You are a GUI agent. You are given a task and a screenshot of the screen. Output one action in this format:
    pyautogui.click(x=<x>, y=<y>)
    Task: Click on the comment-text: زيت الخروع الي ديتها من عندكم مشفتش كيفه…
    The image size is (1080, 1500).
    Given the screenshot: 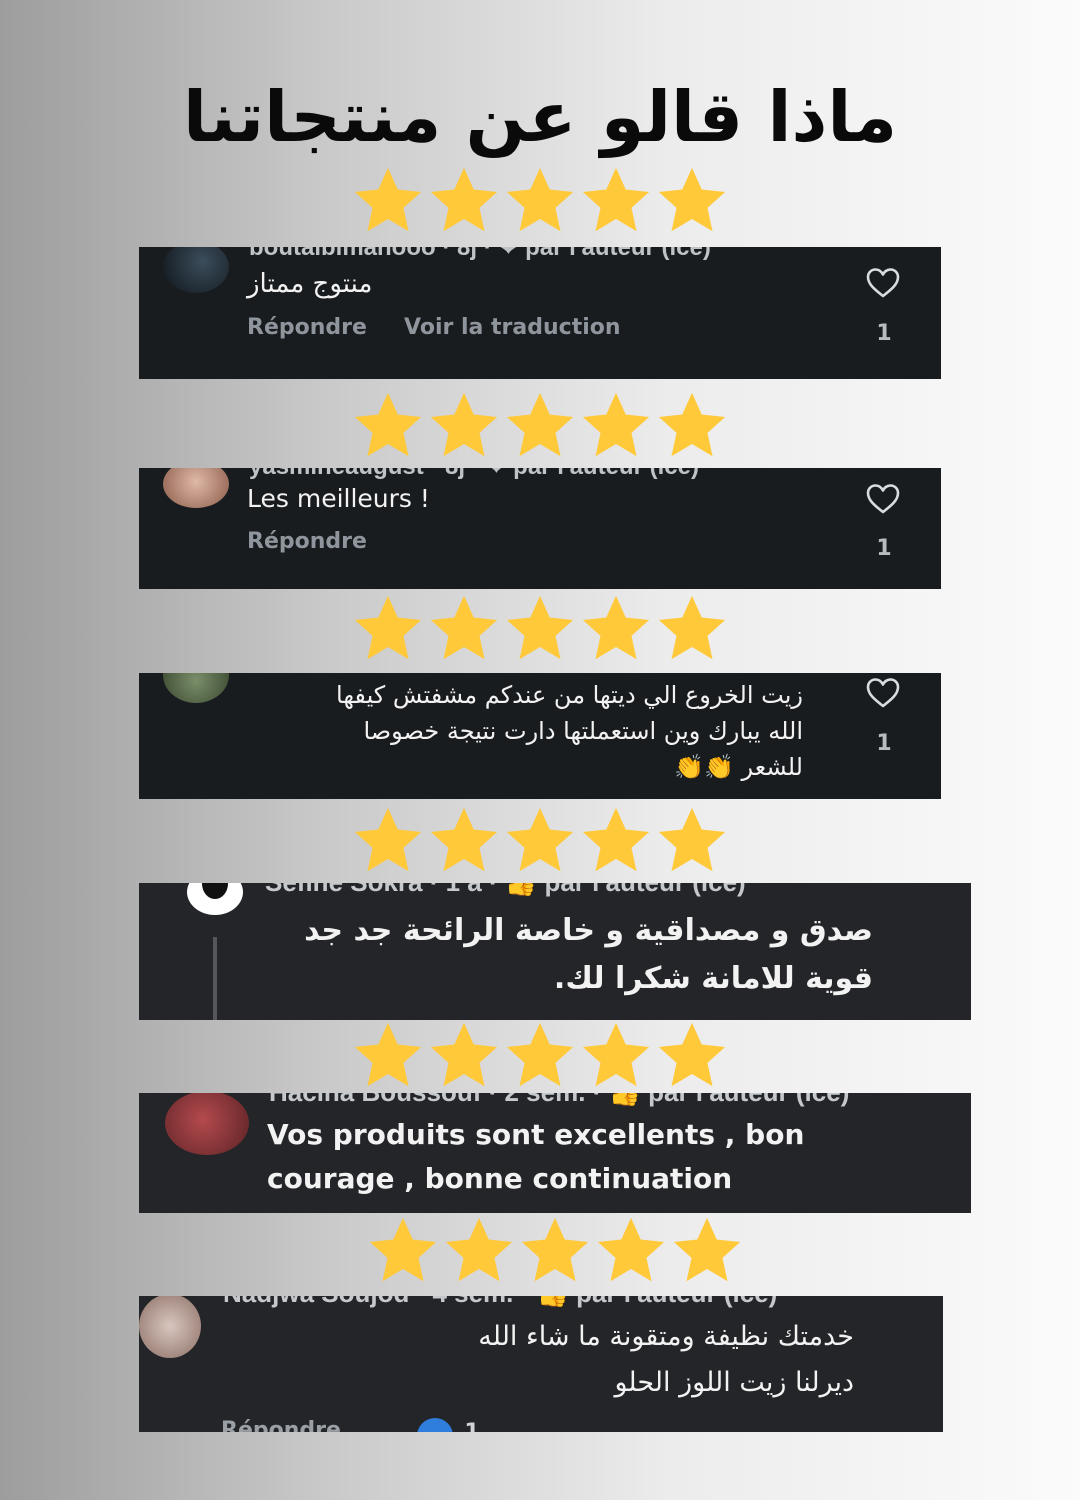 What is the action you would take?
    pyautogui.click(x=523, y=731)
    